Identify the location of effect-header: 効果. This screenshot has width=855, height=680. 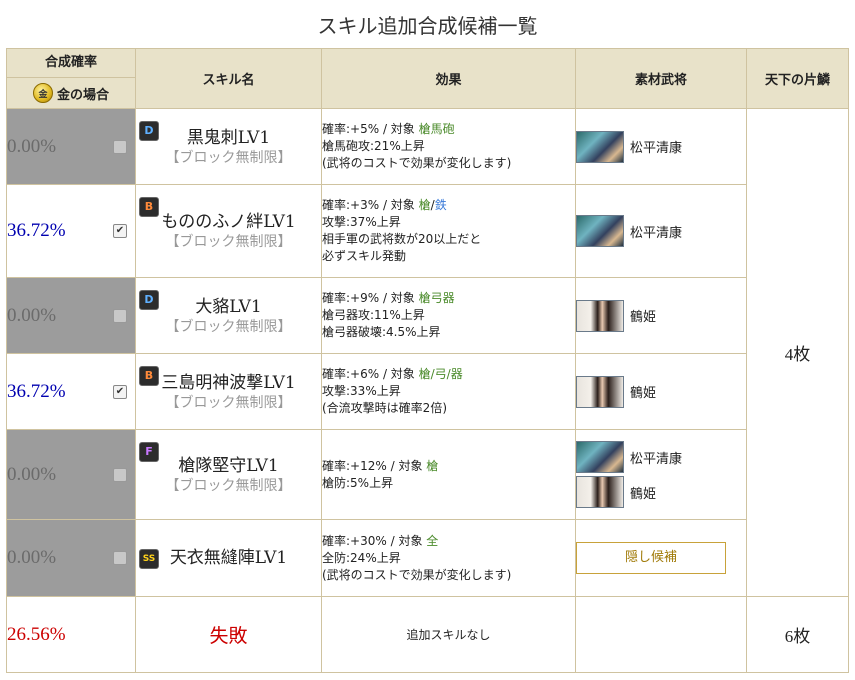
(448, 78).